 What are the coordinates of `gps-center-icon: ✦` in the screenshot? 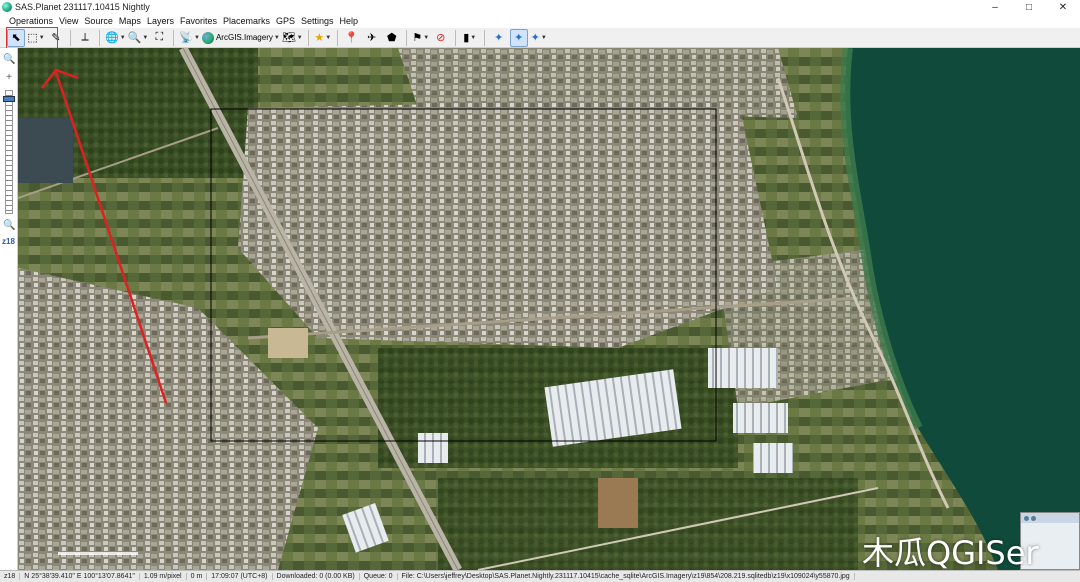 It's located at (535, 38).